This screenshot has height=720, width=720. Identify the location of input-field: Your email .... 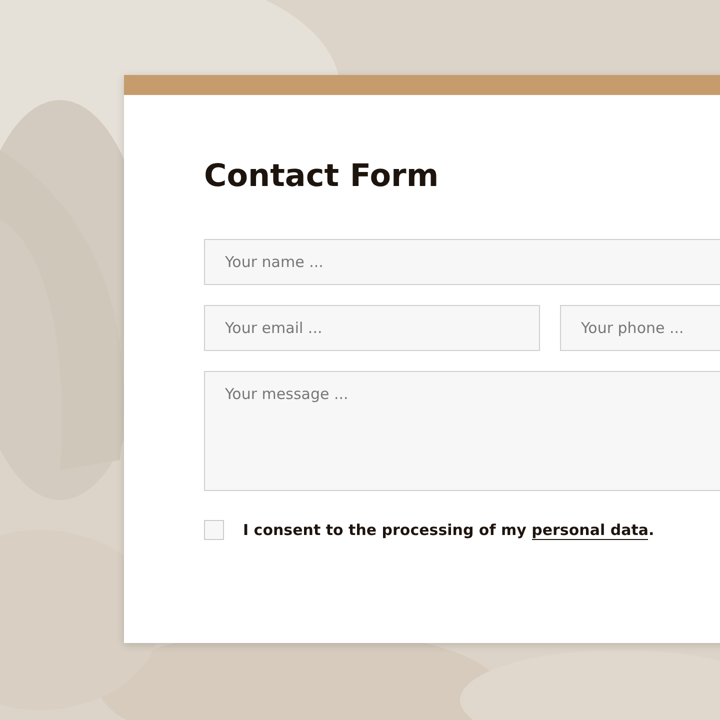
(372, 328).